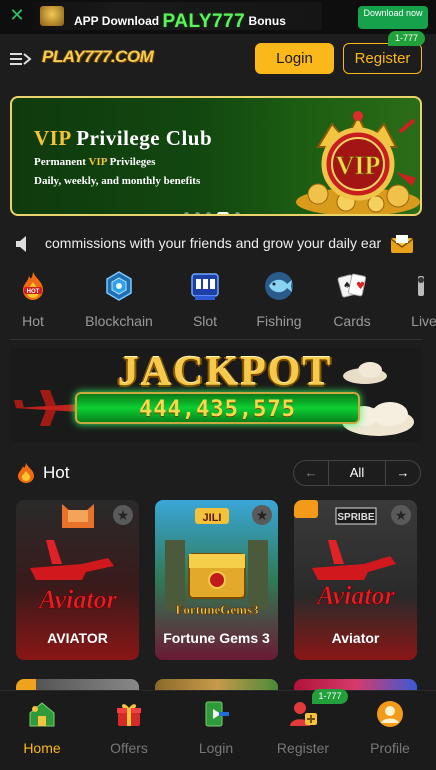 The width and height of the screenshot is (436, 770). What do you see at coordinates (21, 244) in the screenshot?
I see `speaker-icon` at bounding box center [21, 244].